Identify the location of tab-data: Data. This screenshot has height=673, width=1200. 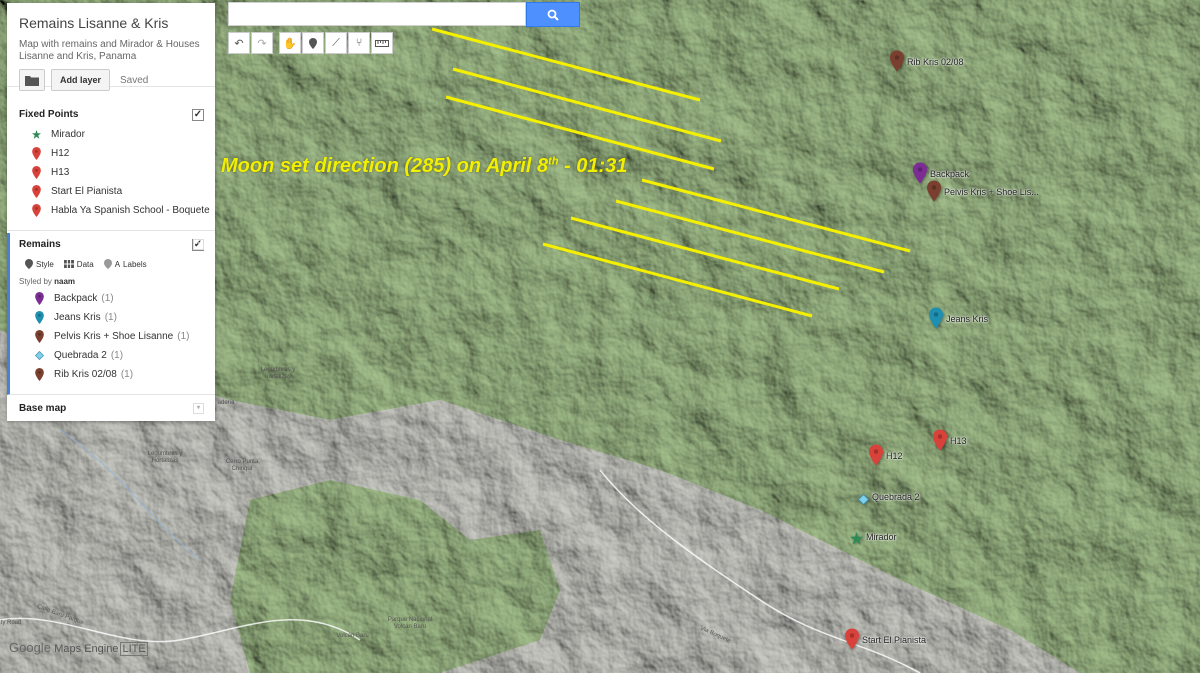
(78, 264).